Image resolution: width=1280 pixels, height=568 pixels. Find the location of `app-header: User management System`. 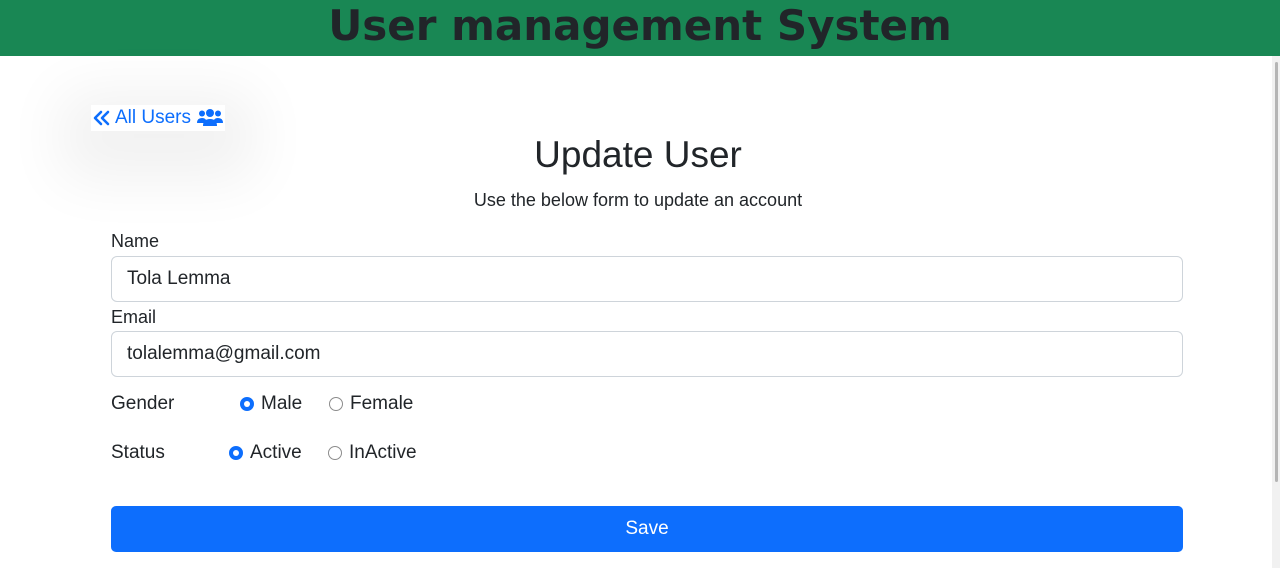

app-header: User management System is located at coordinates (640, 28).